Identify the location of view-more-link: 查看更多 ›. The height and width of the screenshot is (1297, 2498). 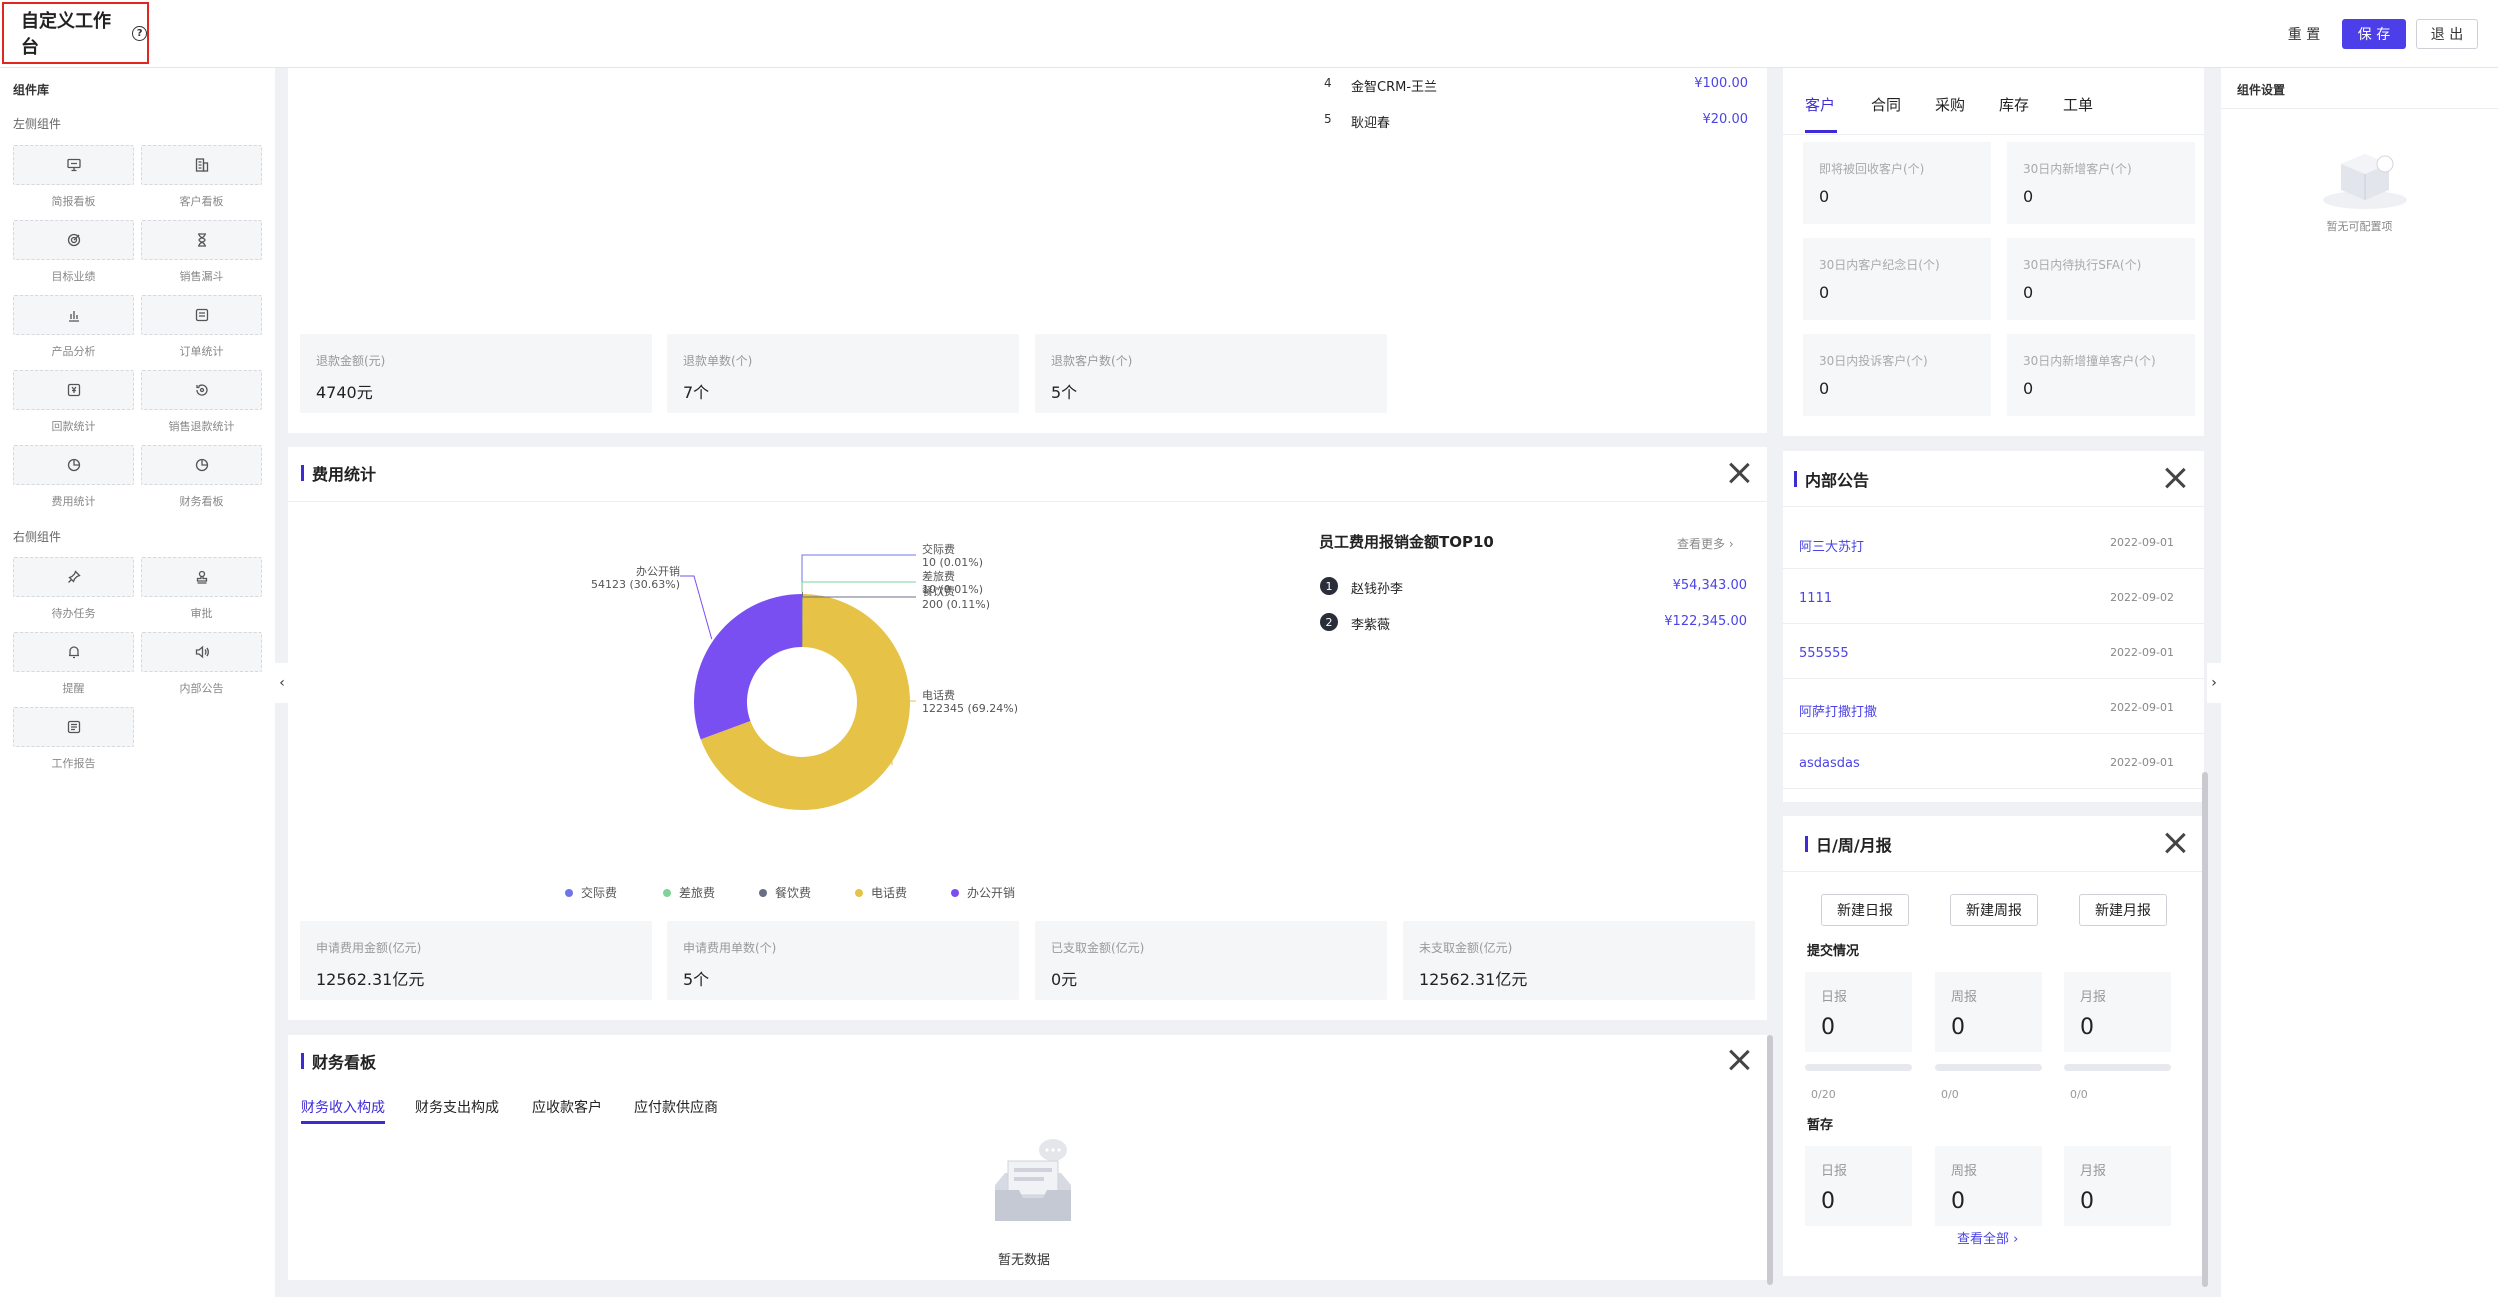
(1705, 543).